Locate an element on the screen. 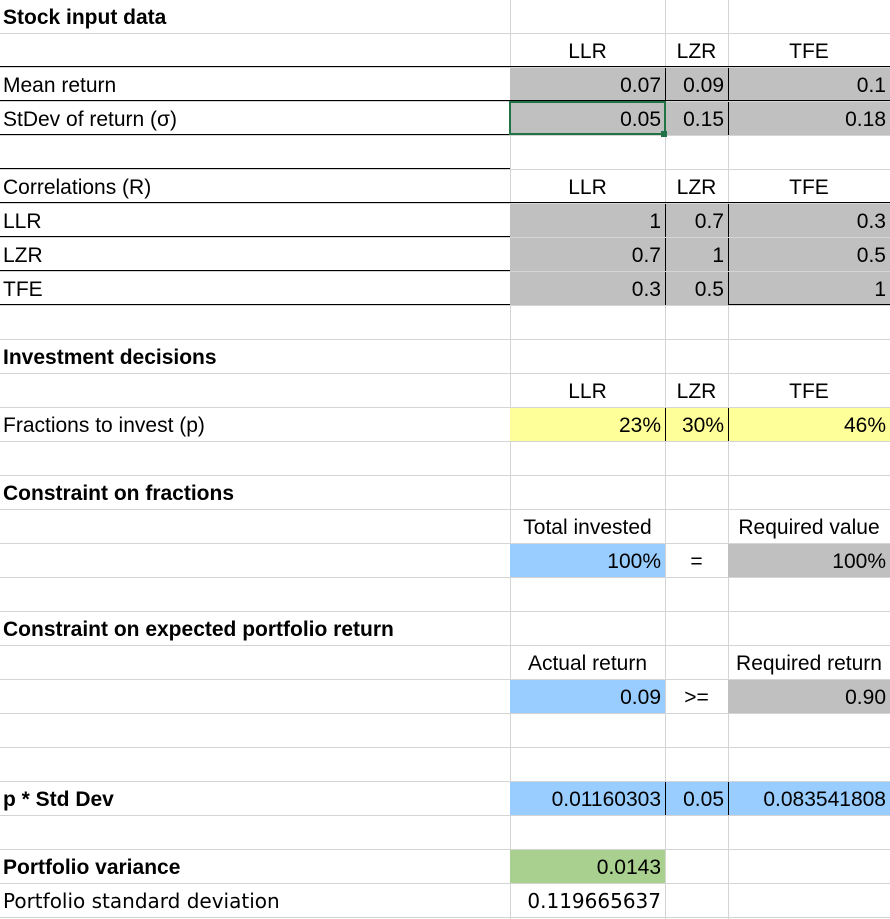  section-title-constraint-fractions: Constraint on fractions is located at coordinates (255, 493).